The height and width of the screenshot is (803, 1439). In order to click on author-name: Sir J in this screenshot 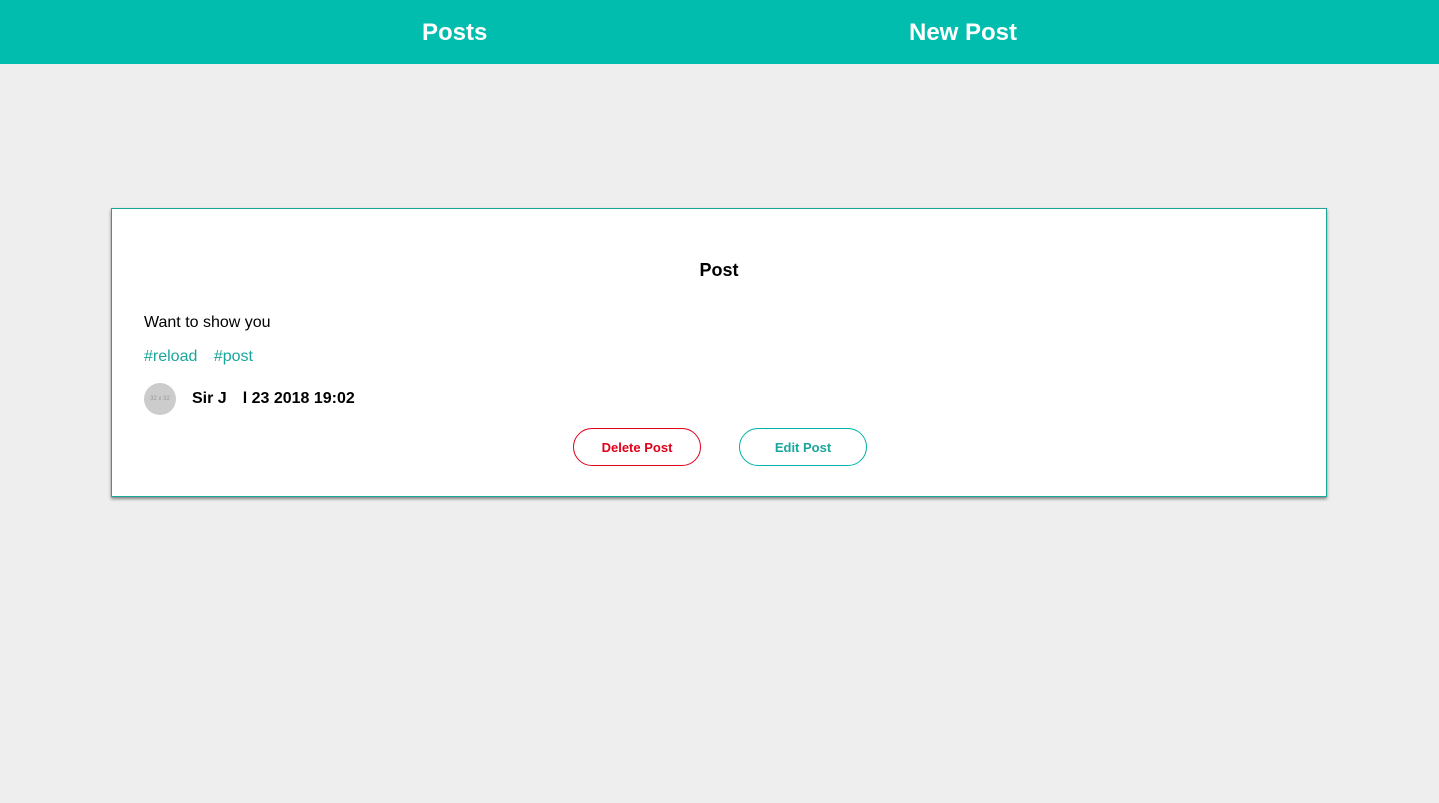, I will do `click(209, 398)`.